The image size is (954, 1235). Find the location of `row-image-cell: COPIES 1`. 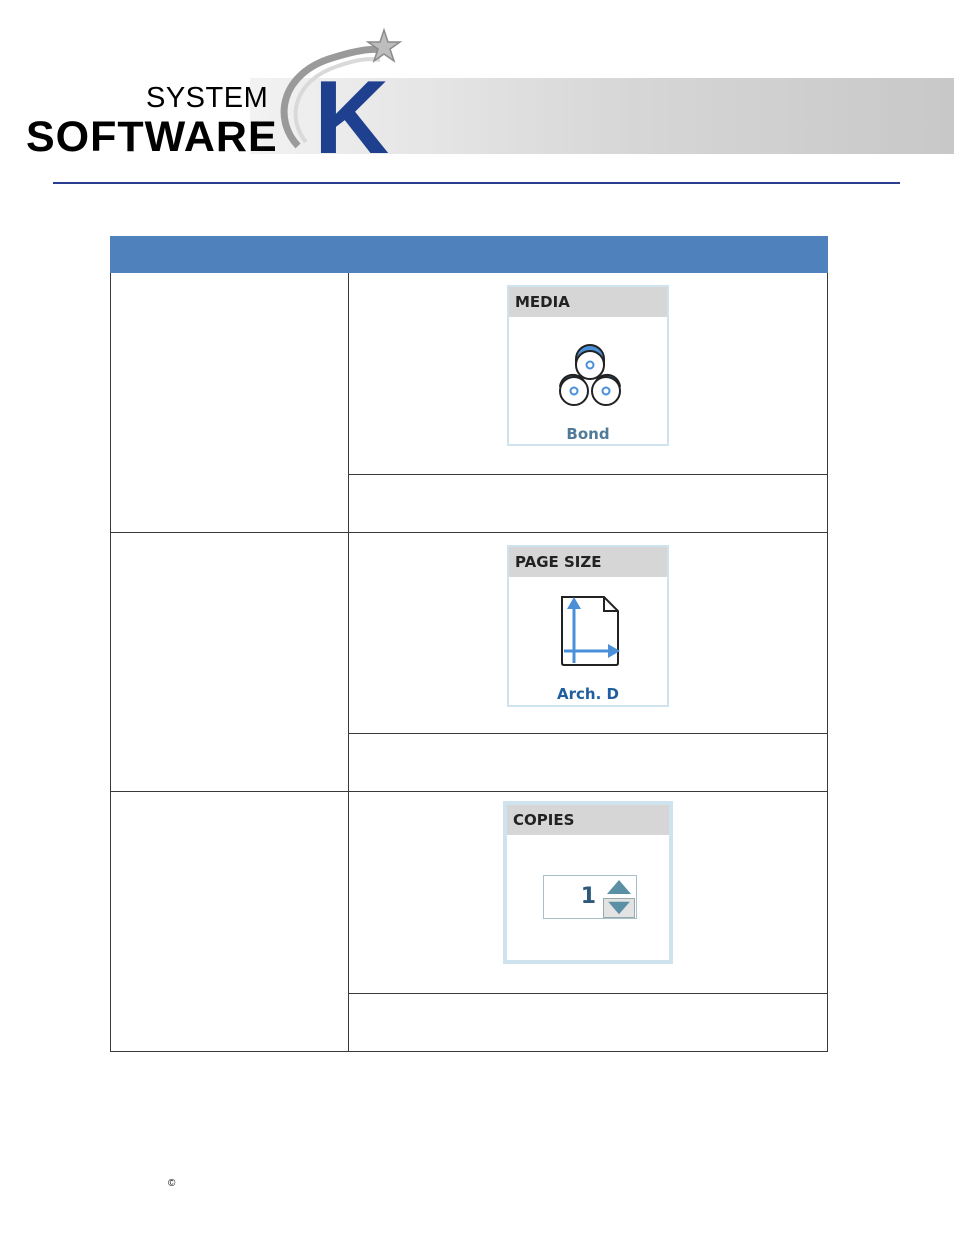

row-image-cell: COPIES 1 is located at coordinates (588, 892).